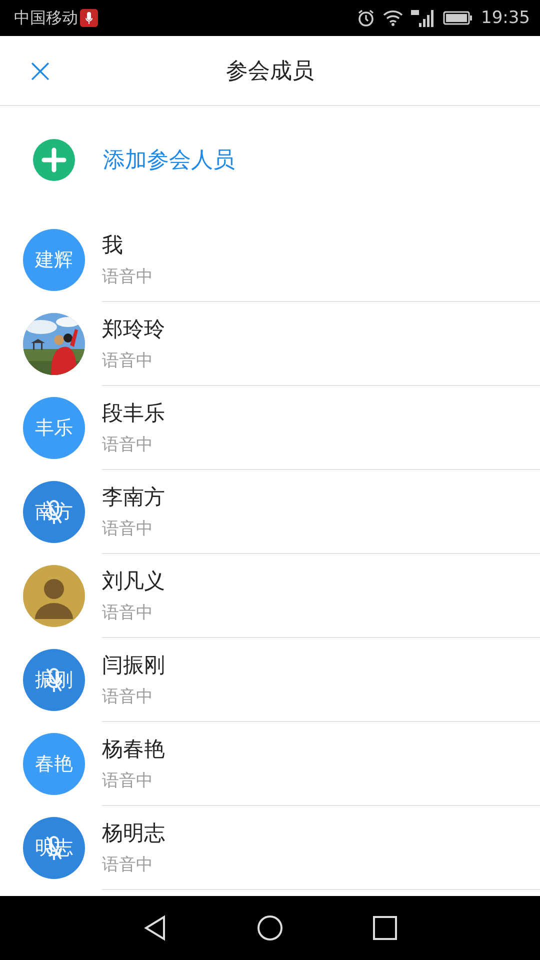  I want to click on add-participant-button: 添加参会人员, so click(169, 160).